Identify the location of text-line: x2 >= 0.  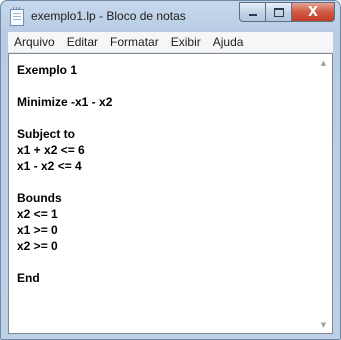
(37, 246).